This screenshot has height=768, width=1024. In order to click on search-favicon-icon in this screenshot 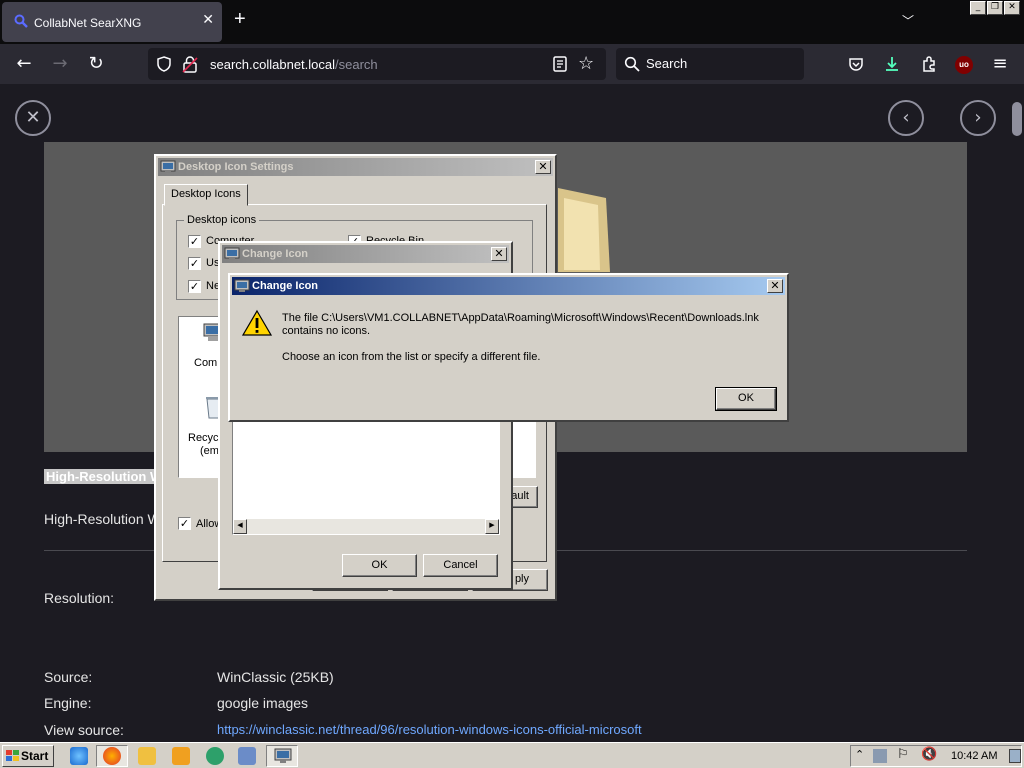, I will do `click(21, 21)`.